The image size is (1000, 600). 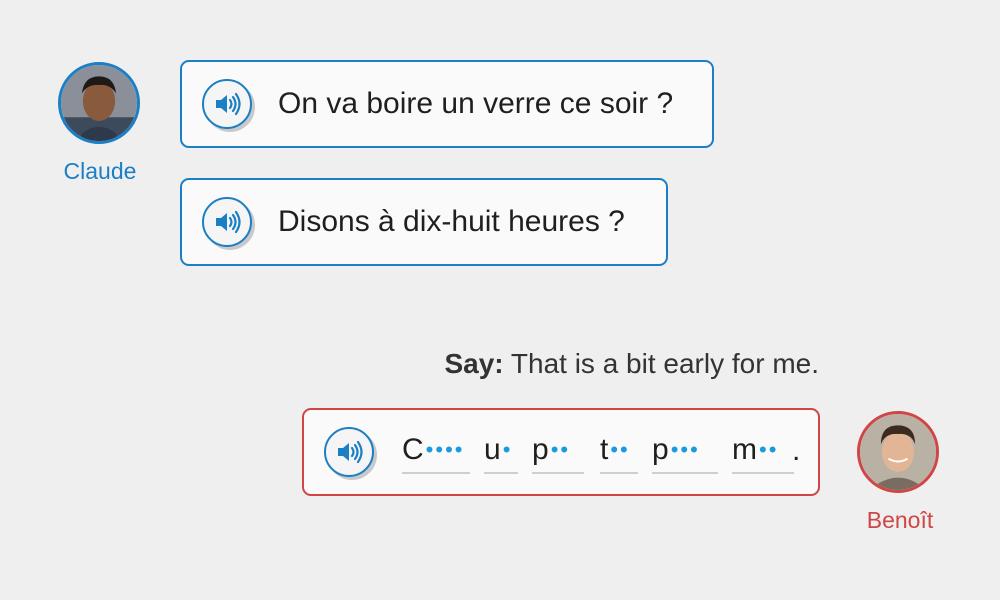 What do you see at coordinates (476, 103) in the screenshot?
I see `message-text: On va boire un verre ce soir ?` at bounding box center [476, 103].